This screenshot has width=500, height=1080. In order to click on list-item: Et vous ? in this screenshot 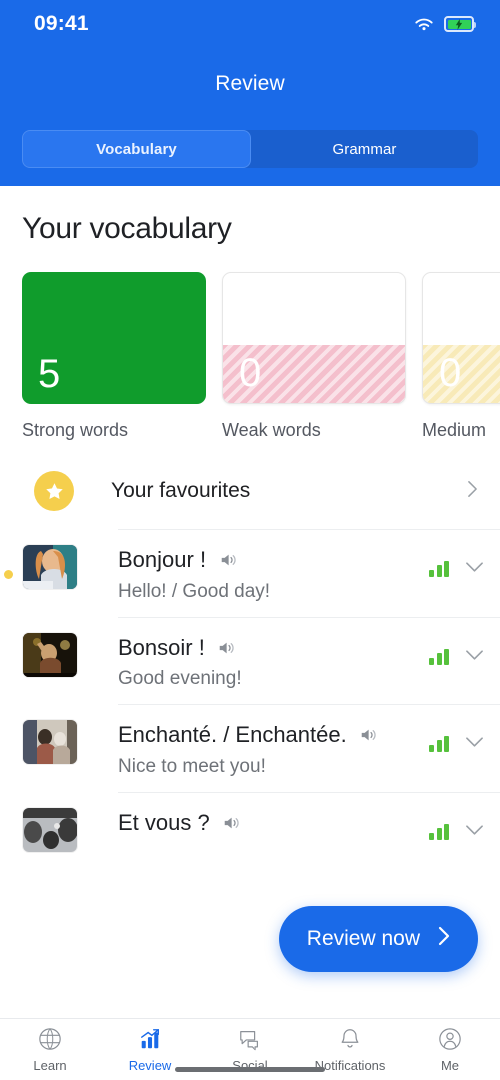, I will do `click(261, 831)`.